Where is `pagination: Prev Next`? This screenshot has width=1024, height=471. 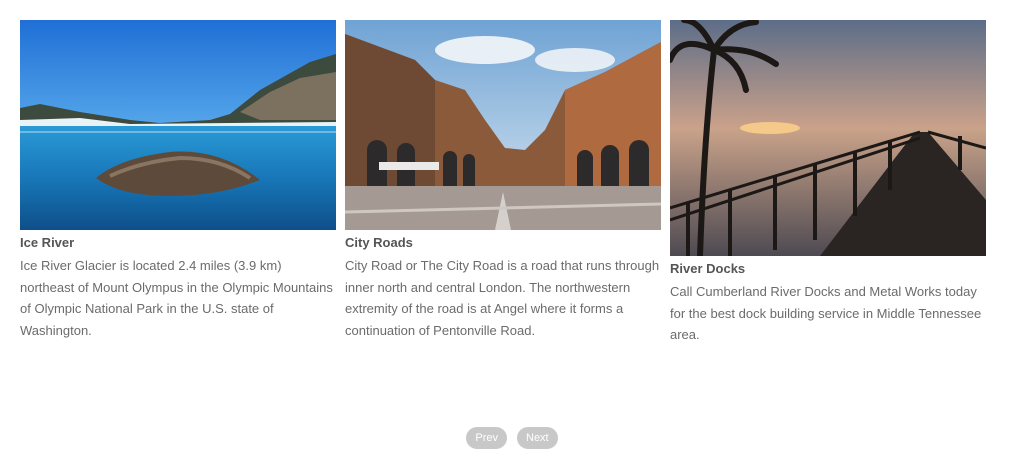 pagination: Prev Next is located at coordinates (512, 438).